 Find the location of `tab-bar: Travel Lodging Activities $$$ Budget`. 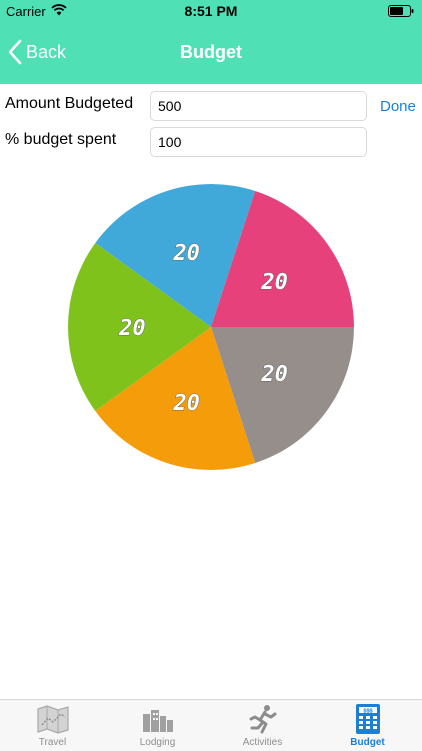

tab-bar: Travel Lodging Activities $$$ Budget is located at coordinates (211, 725).